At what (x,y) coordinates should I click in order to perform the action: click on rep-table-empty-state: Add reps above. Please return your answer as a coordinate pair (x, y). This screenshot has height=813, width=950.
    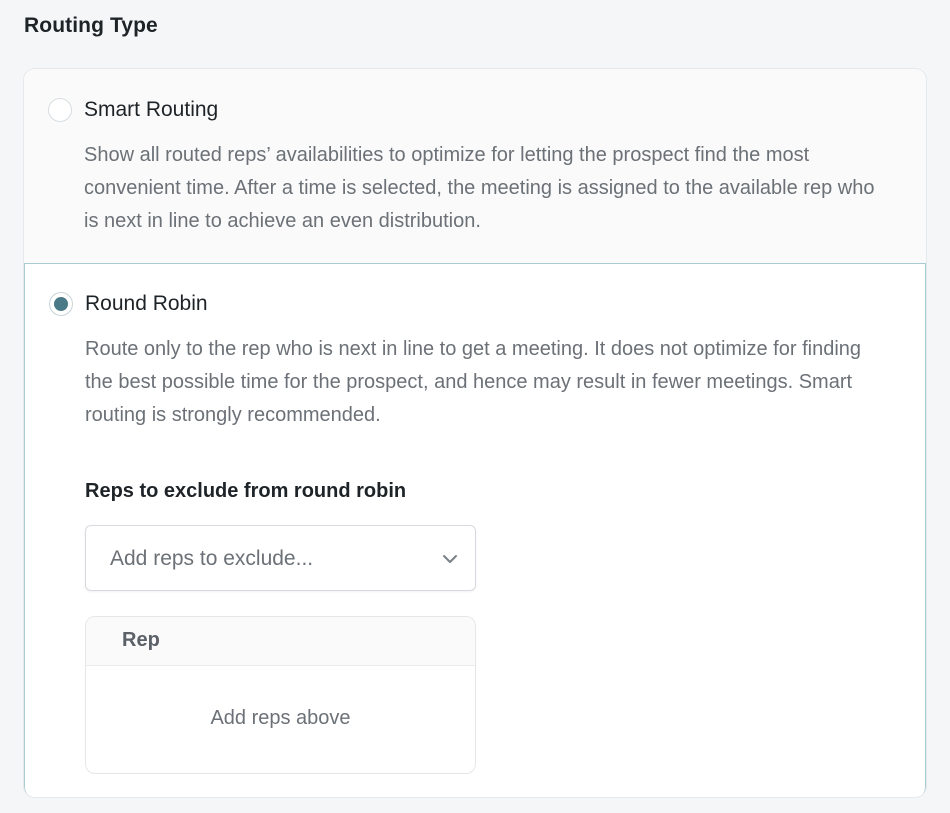
    Looking at the image, I should click on (280, 718).